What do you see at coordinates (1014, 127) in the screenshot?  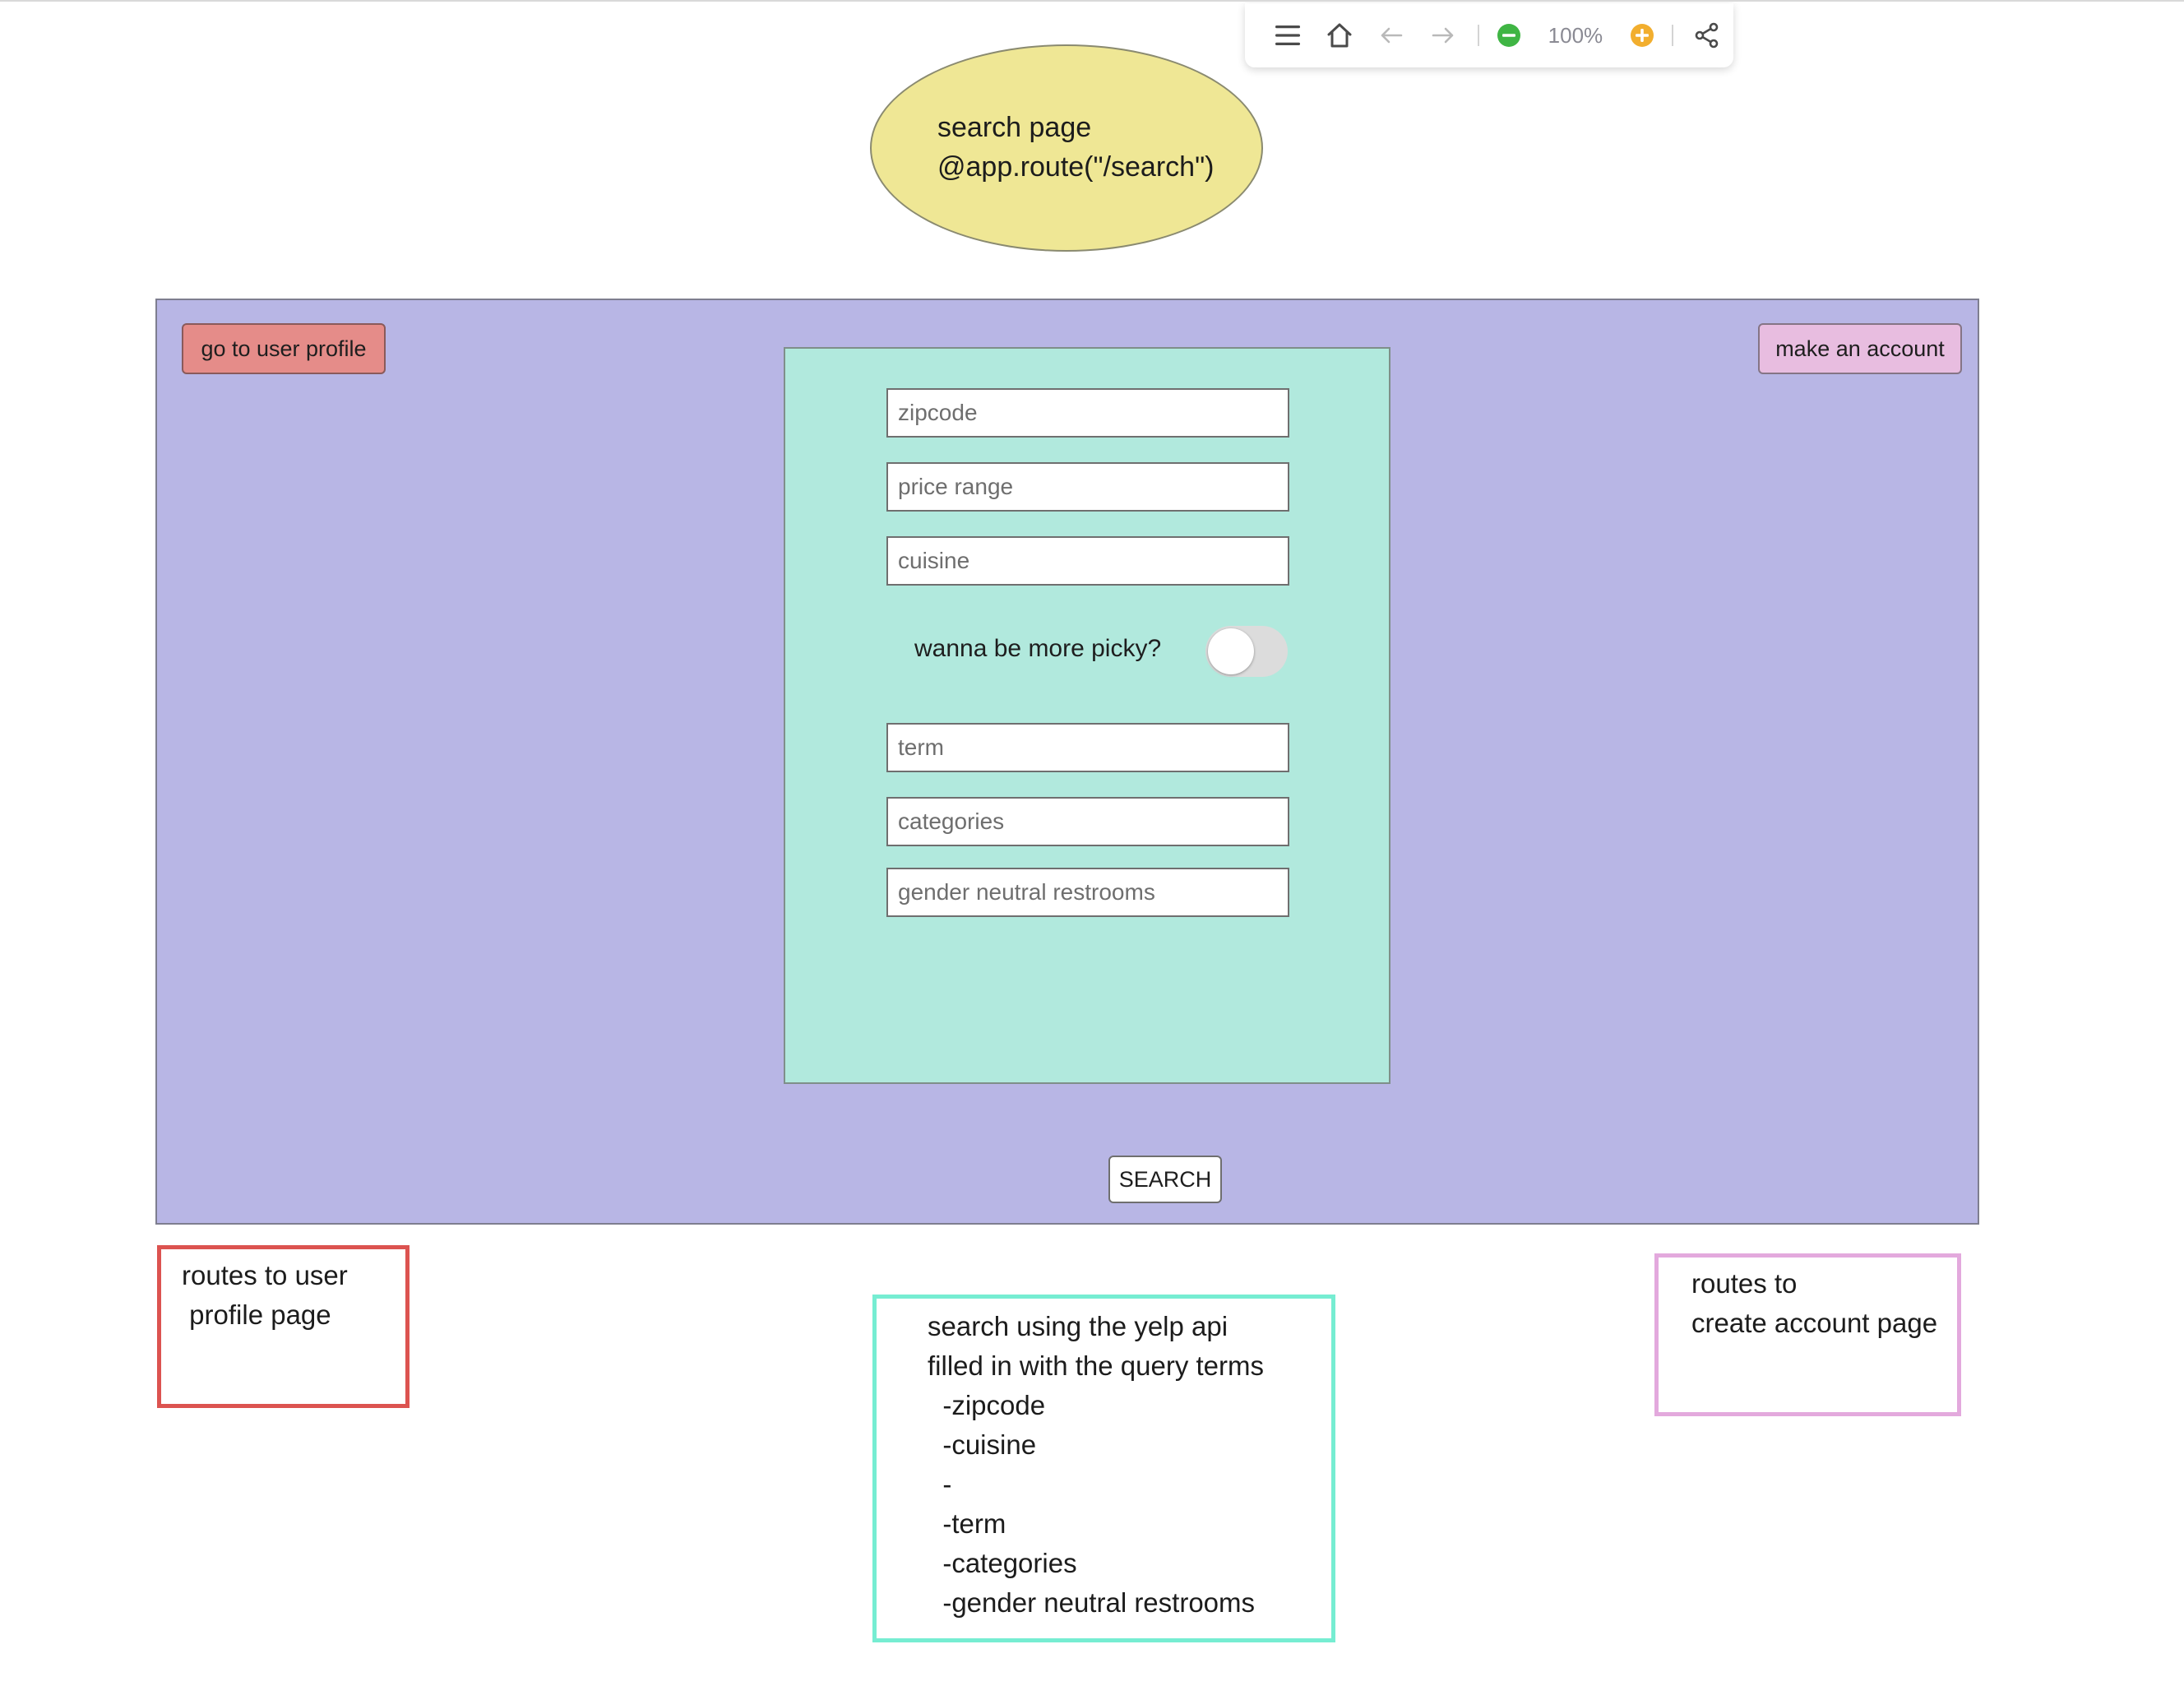 I see `page-title: search page` at bounding box center [1014, 127].